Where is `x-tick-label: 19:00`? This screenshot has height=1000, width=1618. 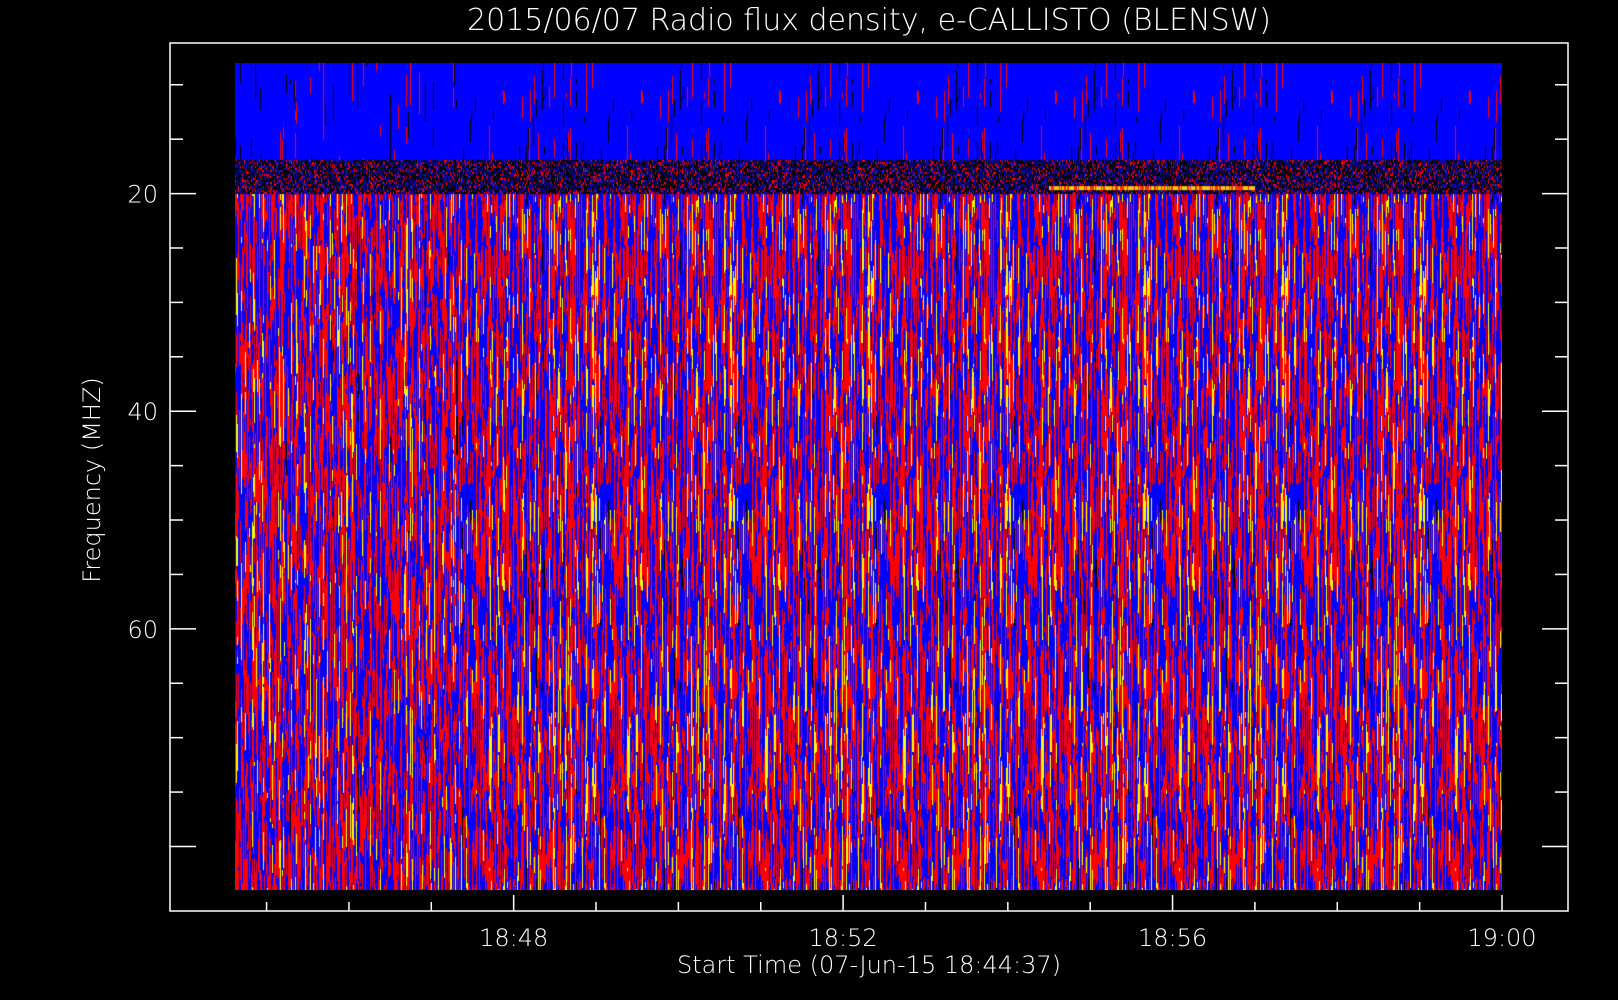
x-tick-label: 19:00 is located at coordinates (1501, 938).